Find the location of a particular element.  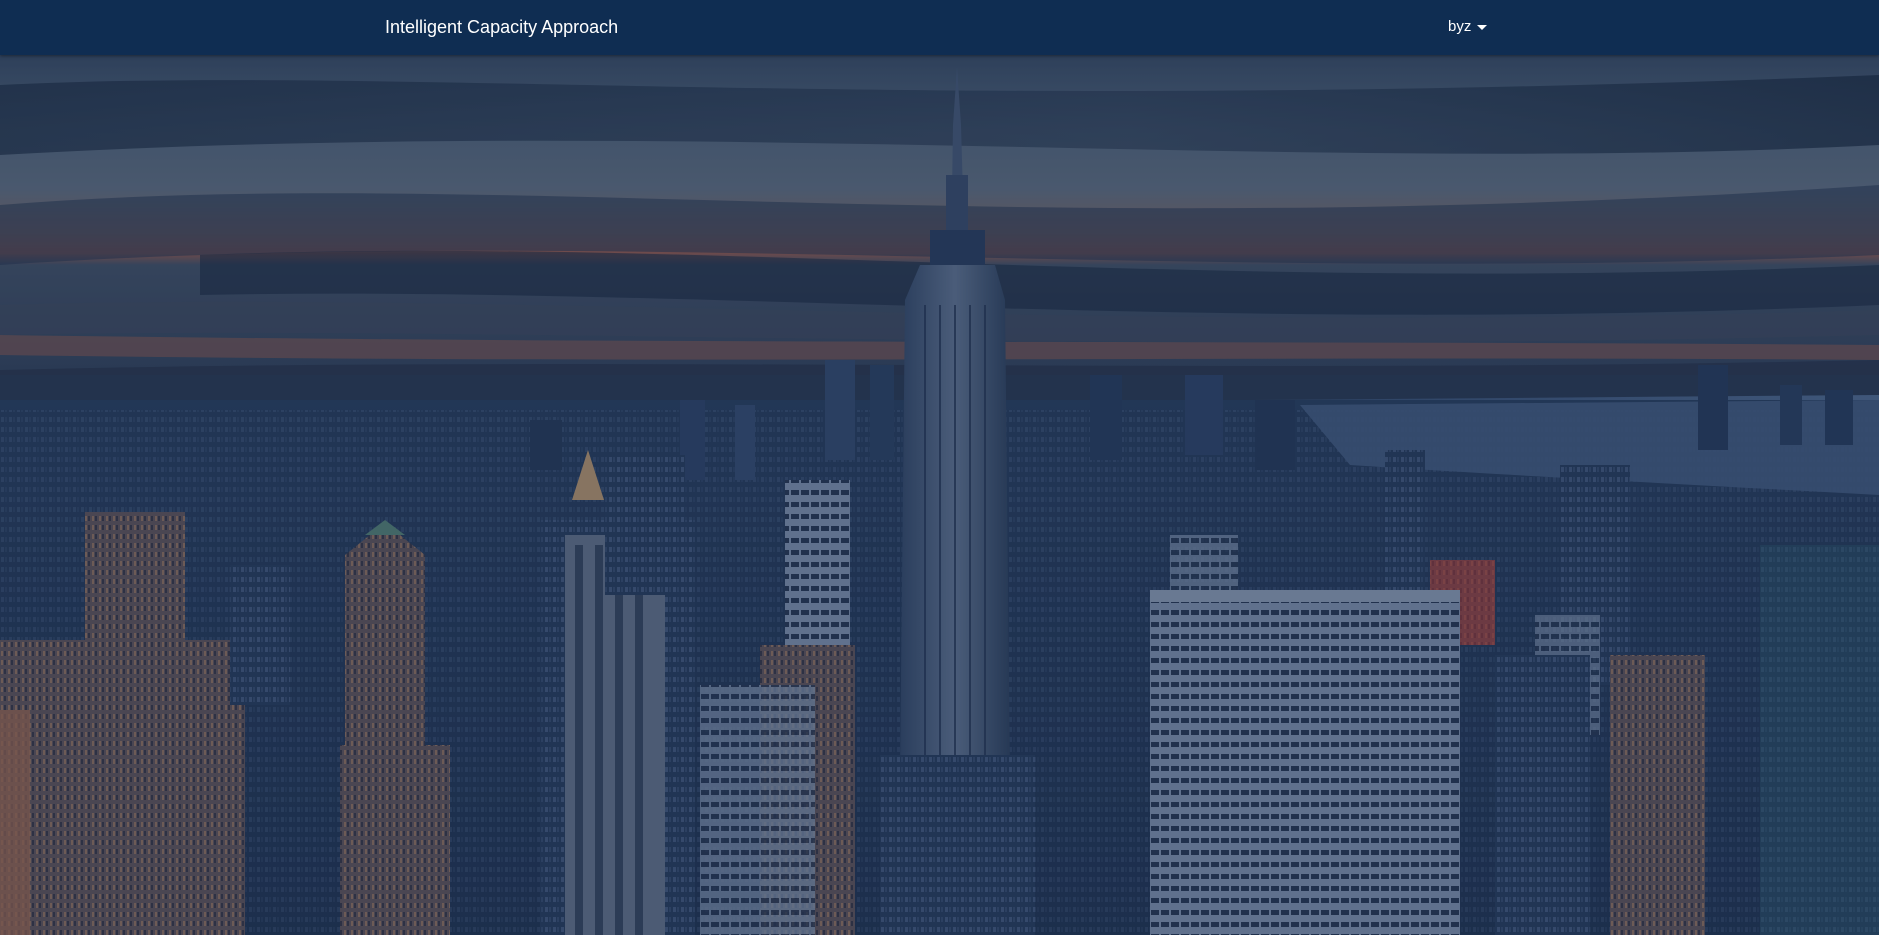

user-name: byz is located at coordinates (1460, 26).